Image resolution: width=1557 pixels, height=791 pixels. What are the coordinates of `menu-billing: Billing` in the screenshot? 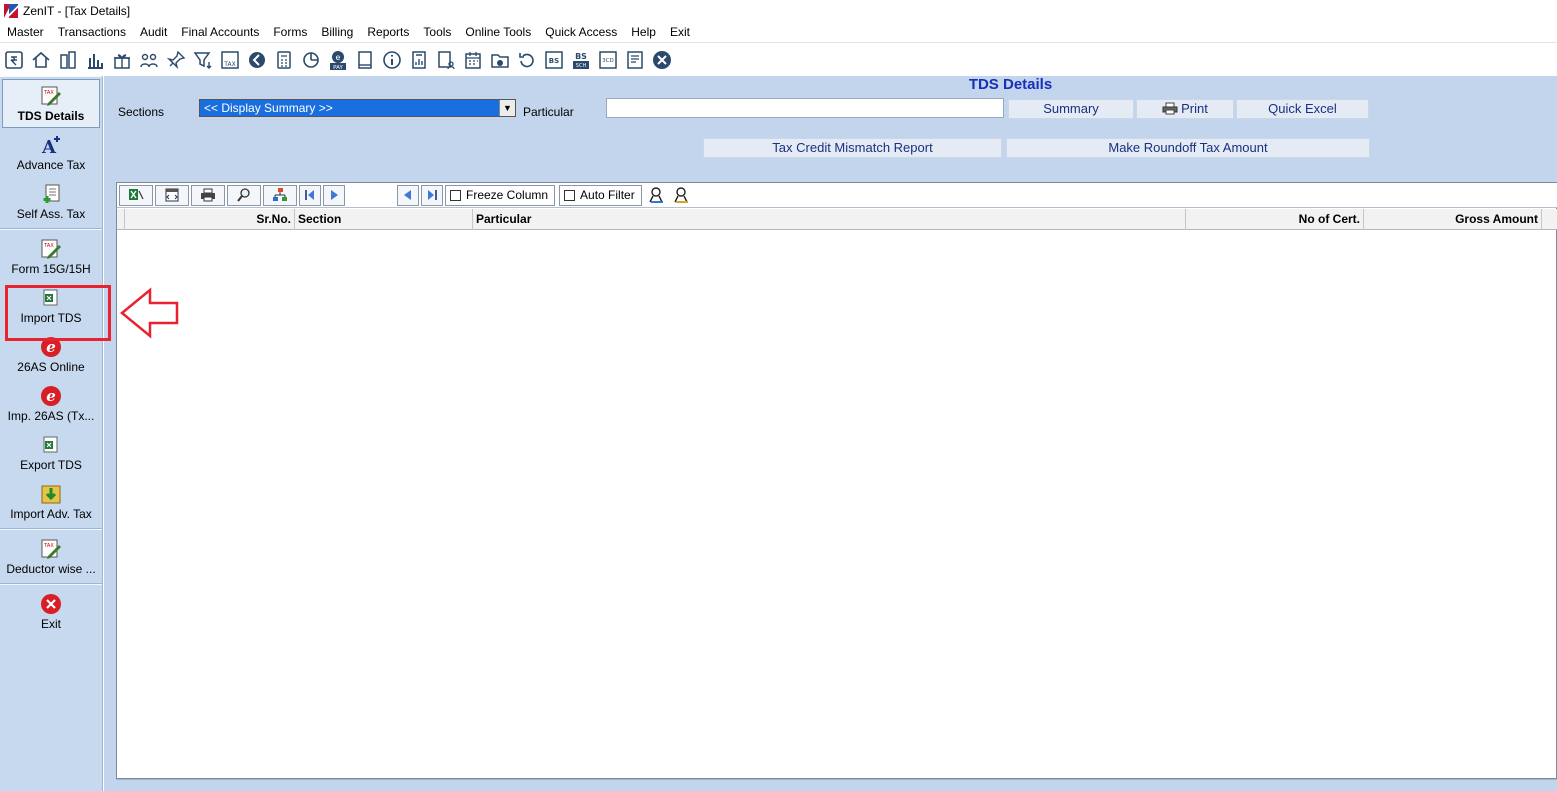 It's located at (337, 32).